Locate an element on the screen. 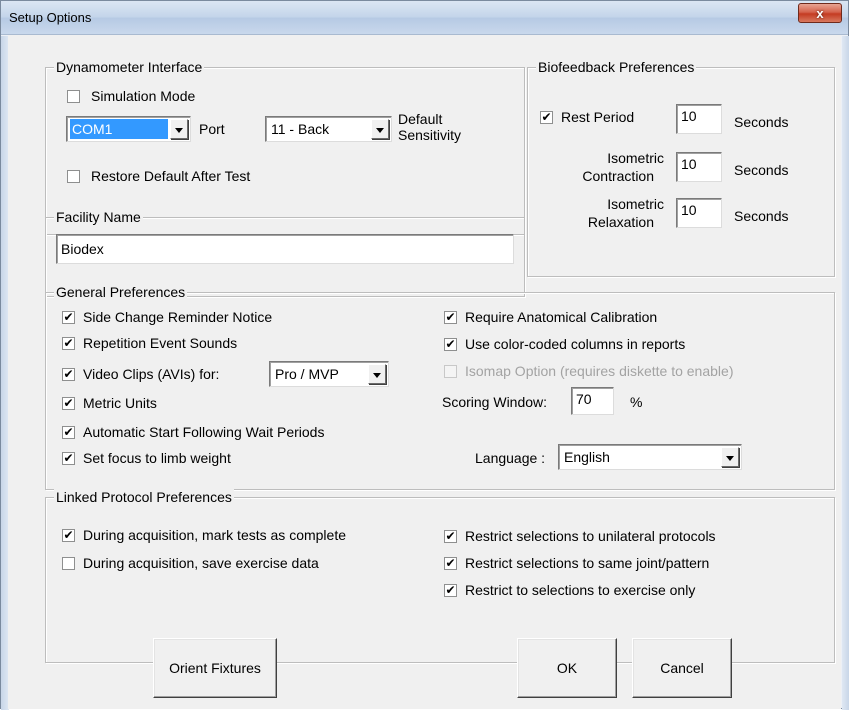  window-title: Setup Options is located at coordinates (50, 17).